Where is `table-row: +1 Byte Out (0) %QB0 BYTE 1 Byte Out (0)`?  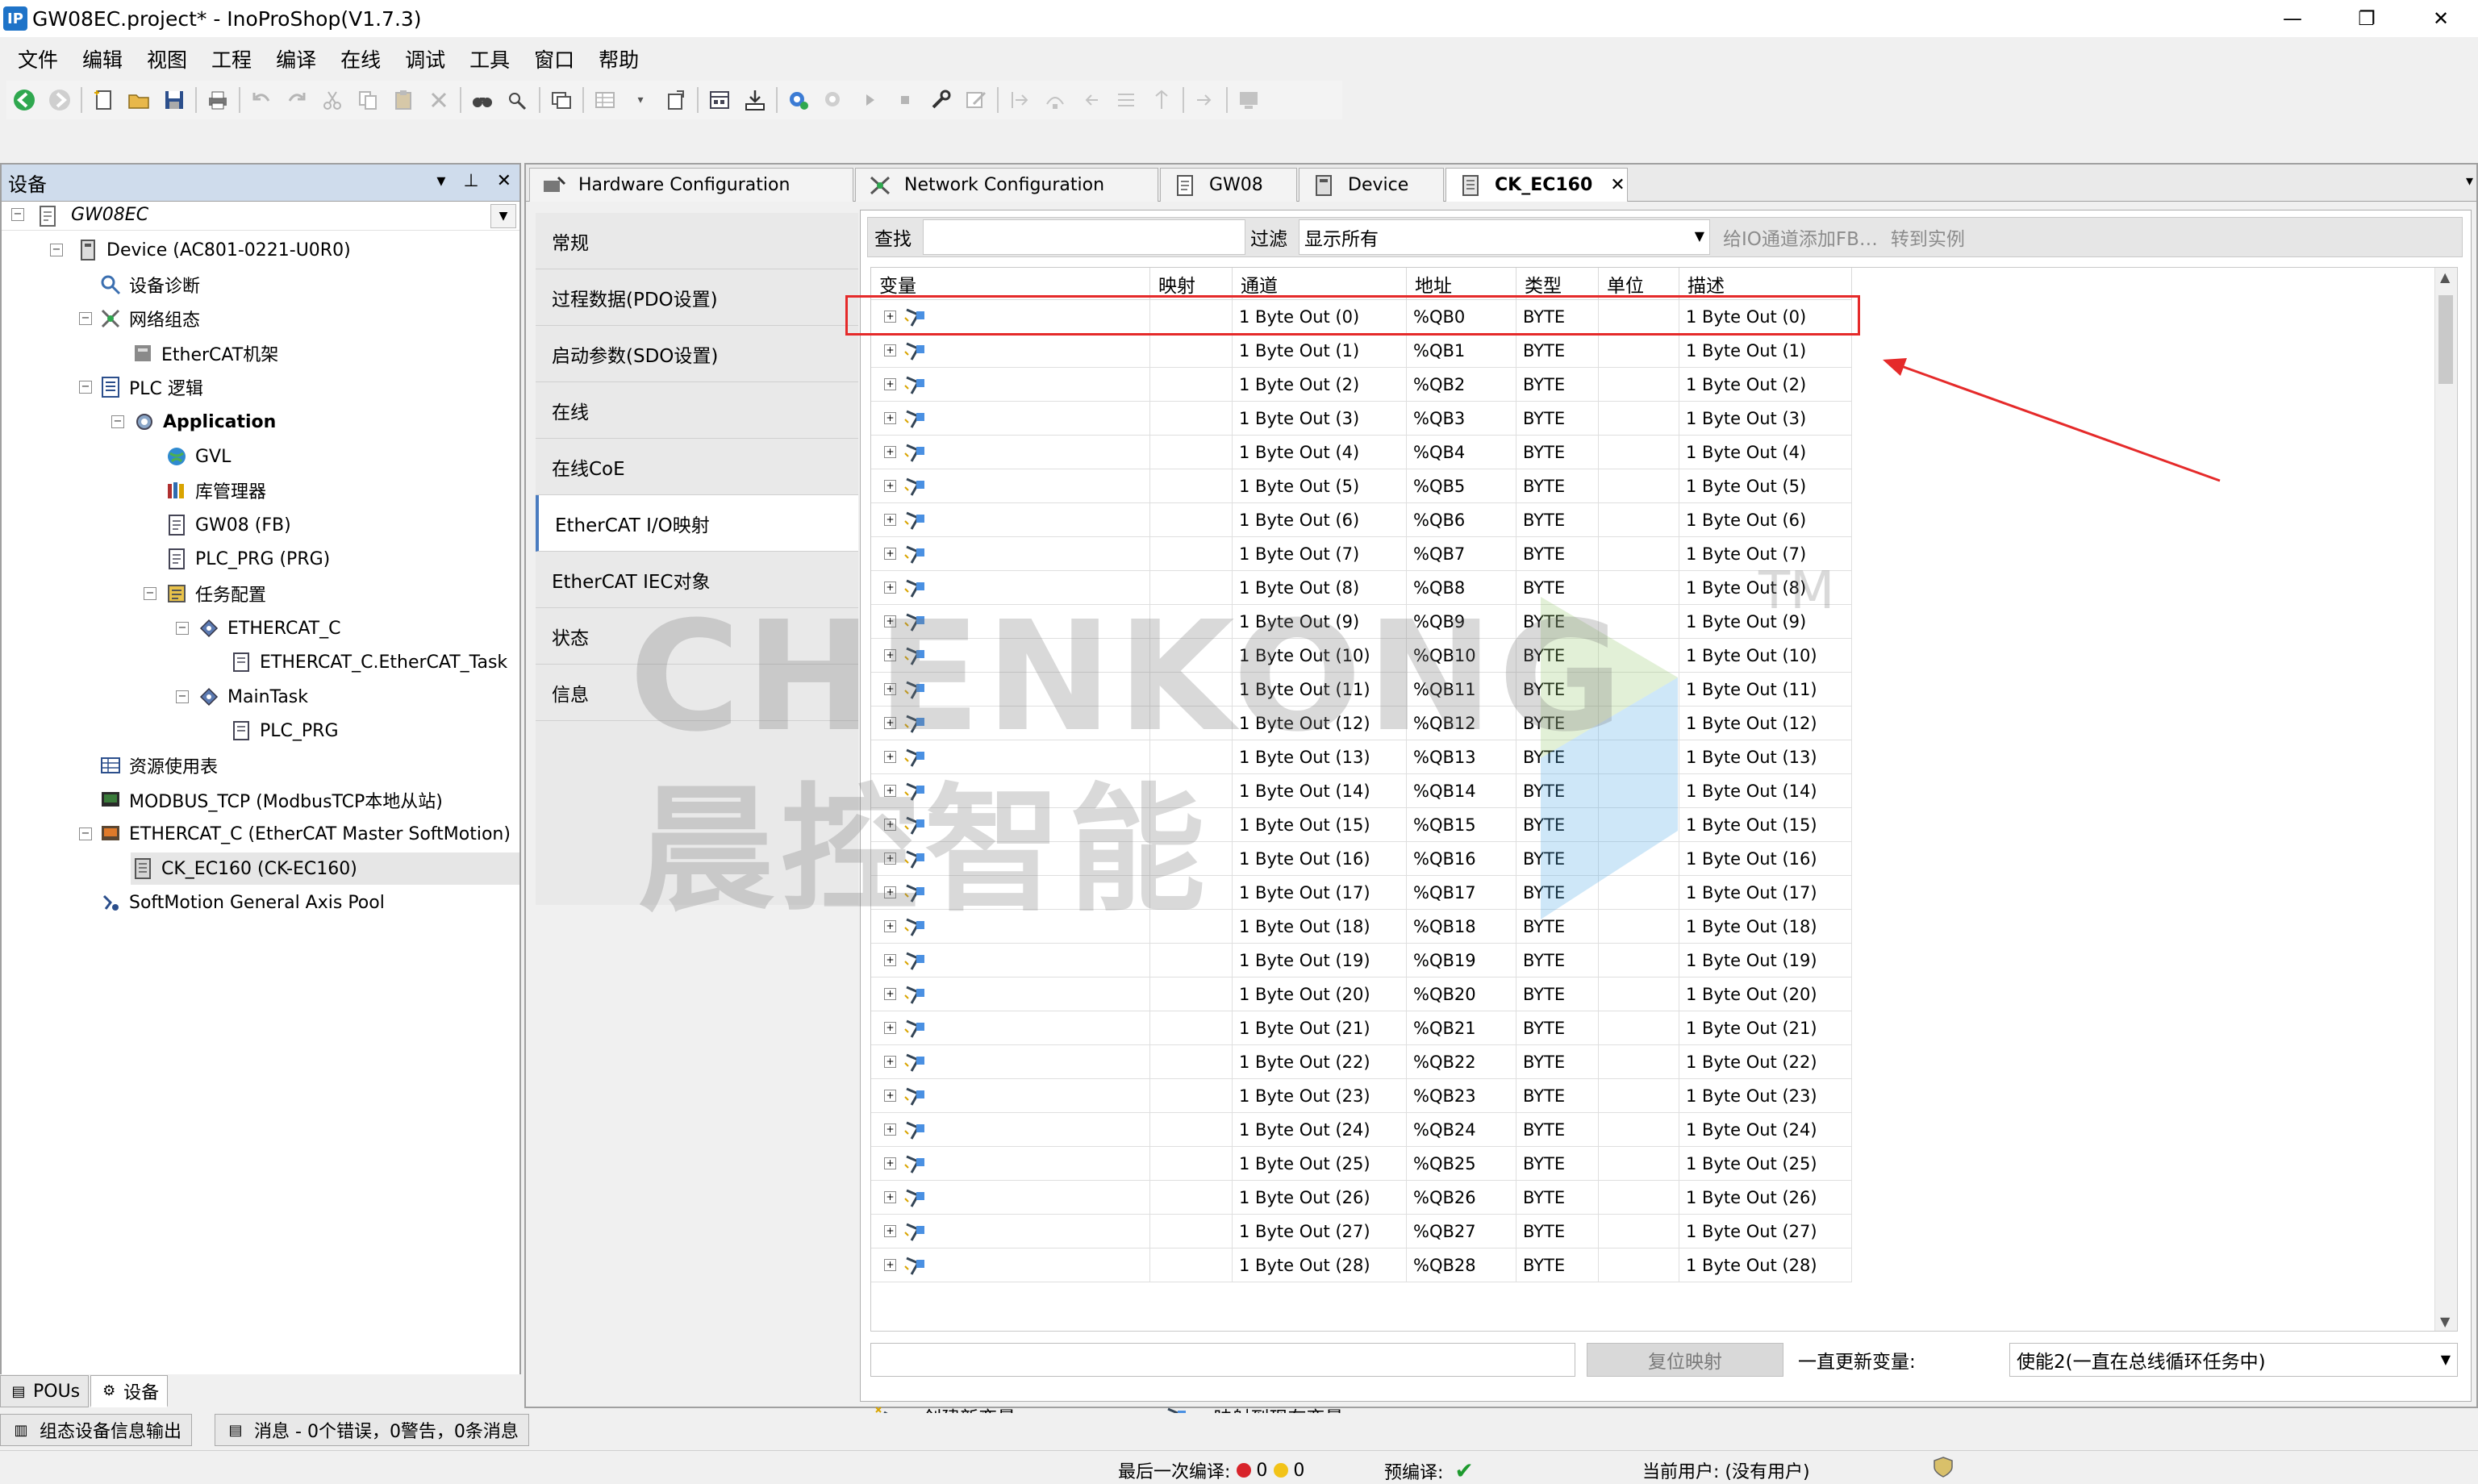
table-row: +1 Byte Out (0) %QB0 BYTE 1 Byte Out (0) is located at coordinates (1361, 317).